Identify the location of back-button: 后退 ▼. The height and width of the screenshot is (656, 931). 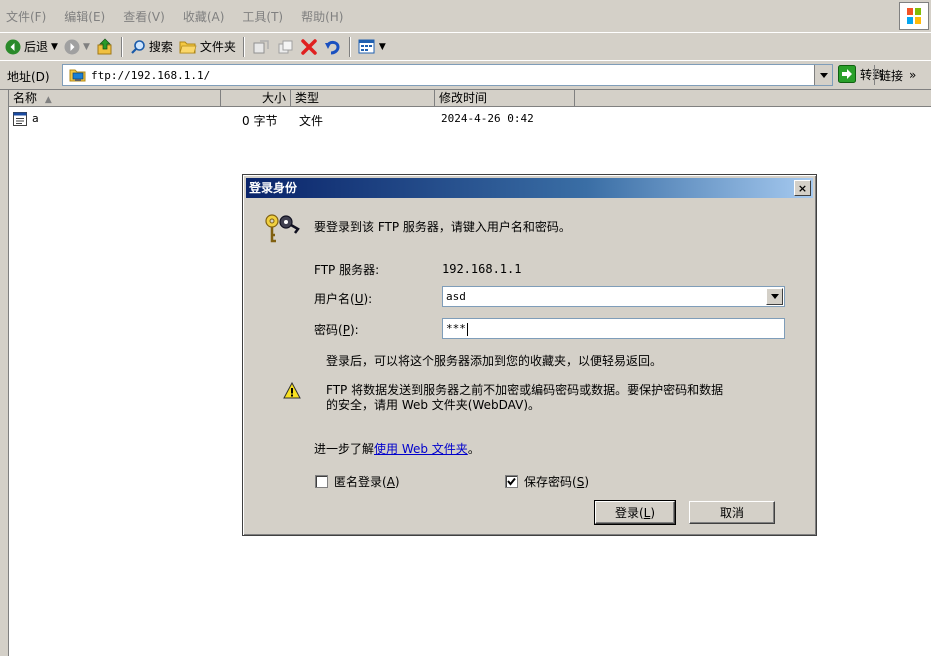
(31, 47).